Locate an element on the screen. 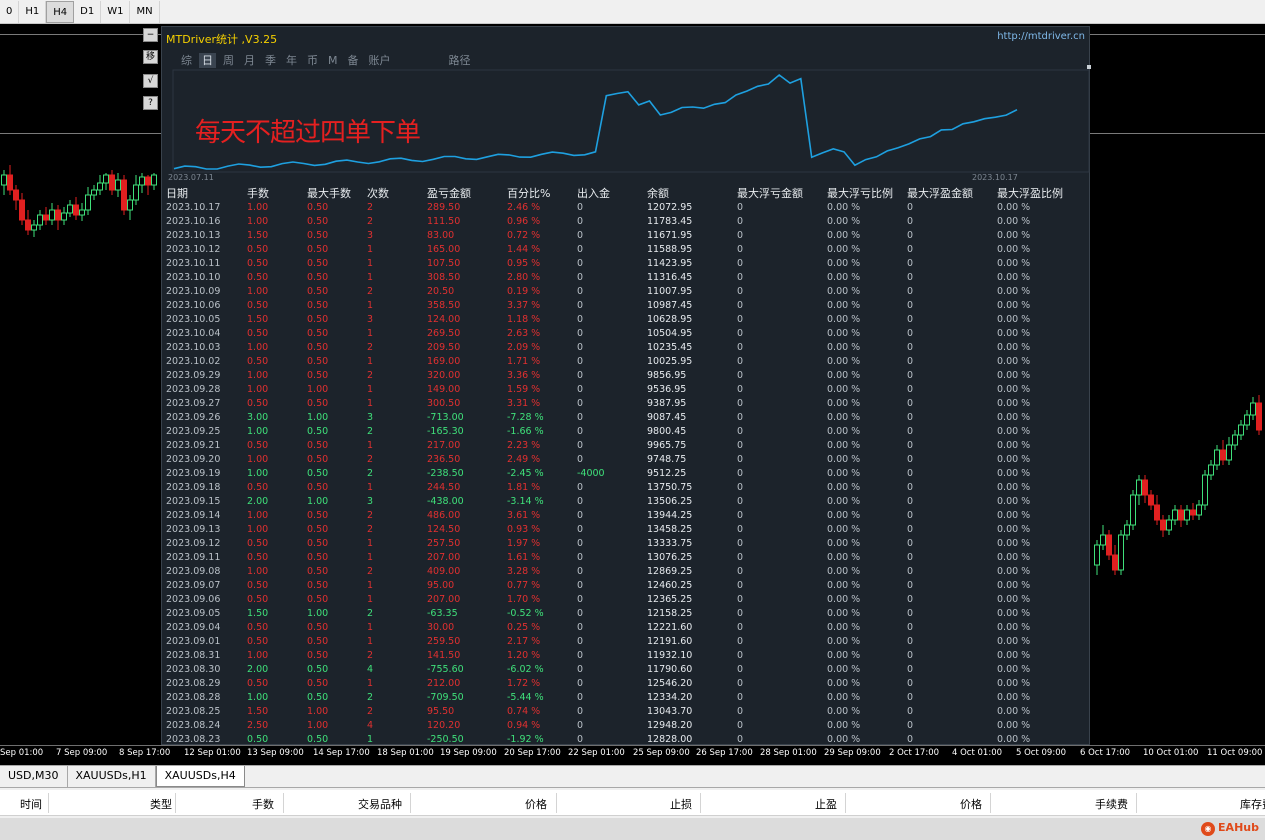 Image resolution: width=1265 pixels, height=840 pixels. stats-cell: 3.61 % is located at coordinates (524, 515).